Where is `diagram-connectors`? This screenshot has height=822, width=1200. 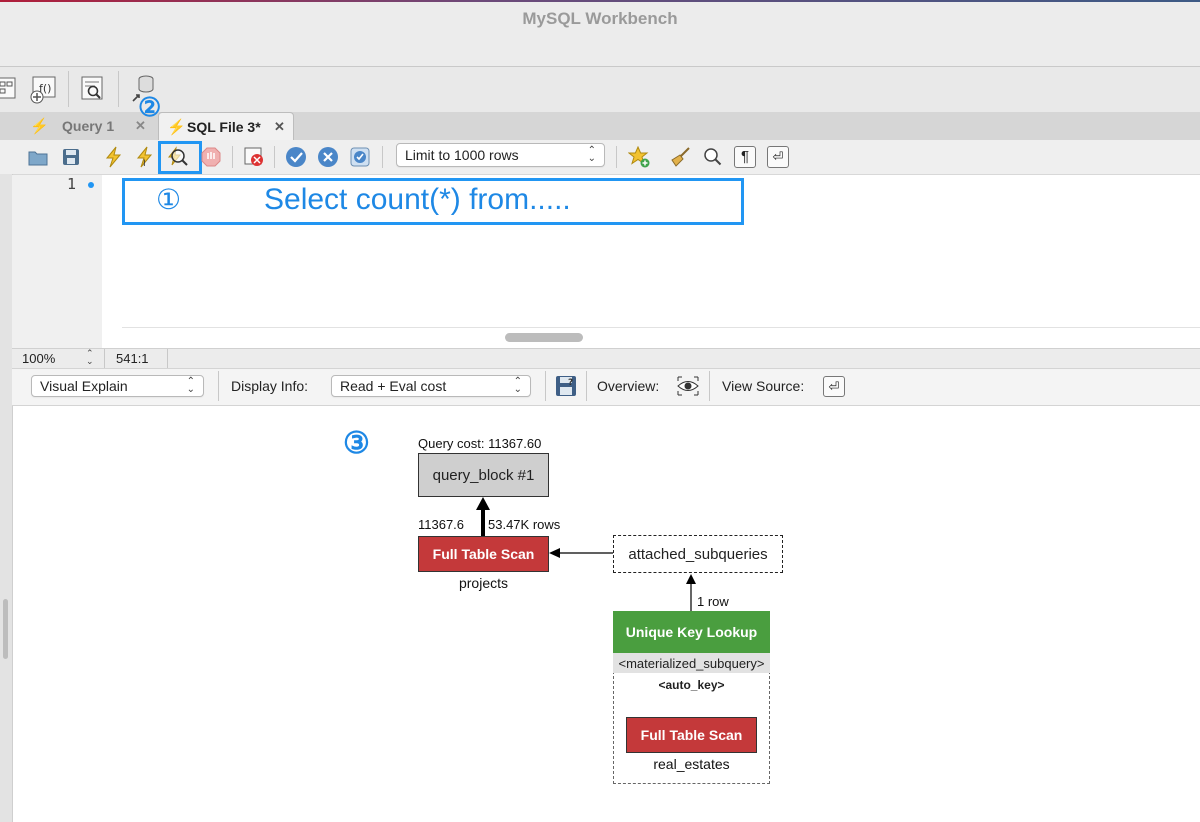 diagram-connectors is located at coordinates (586, 554).